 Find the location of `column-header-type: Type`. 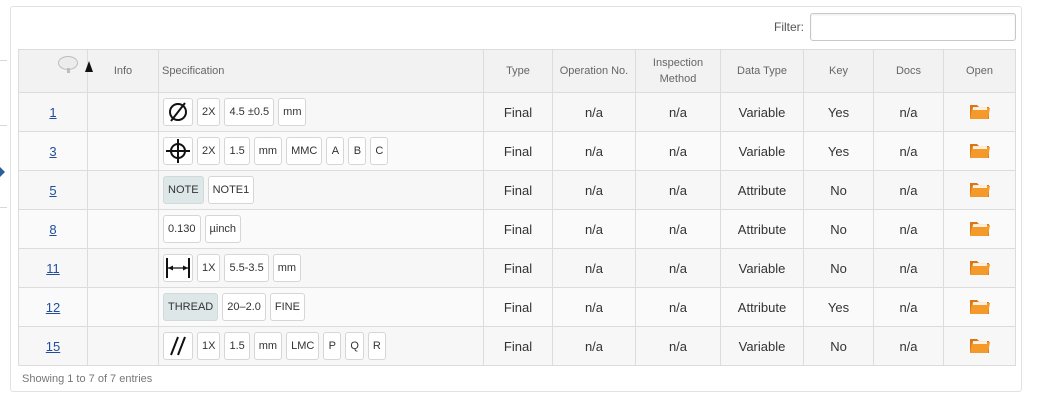

column-header-type: Type is located at coordinates (518, 71).